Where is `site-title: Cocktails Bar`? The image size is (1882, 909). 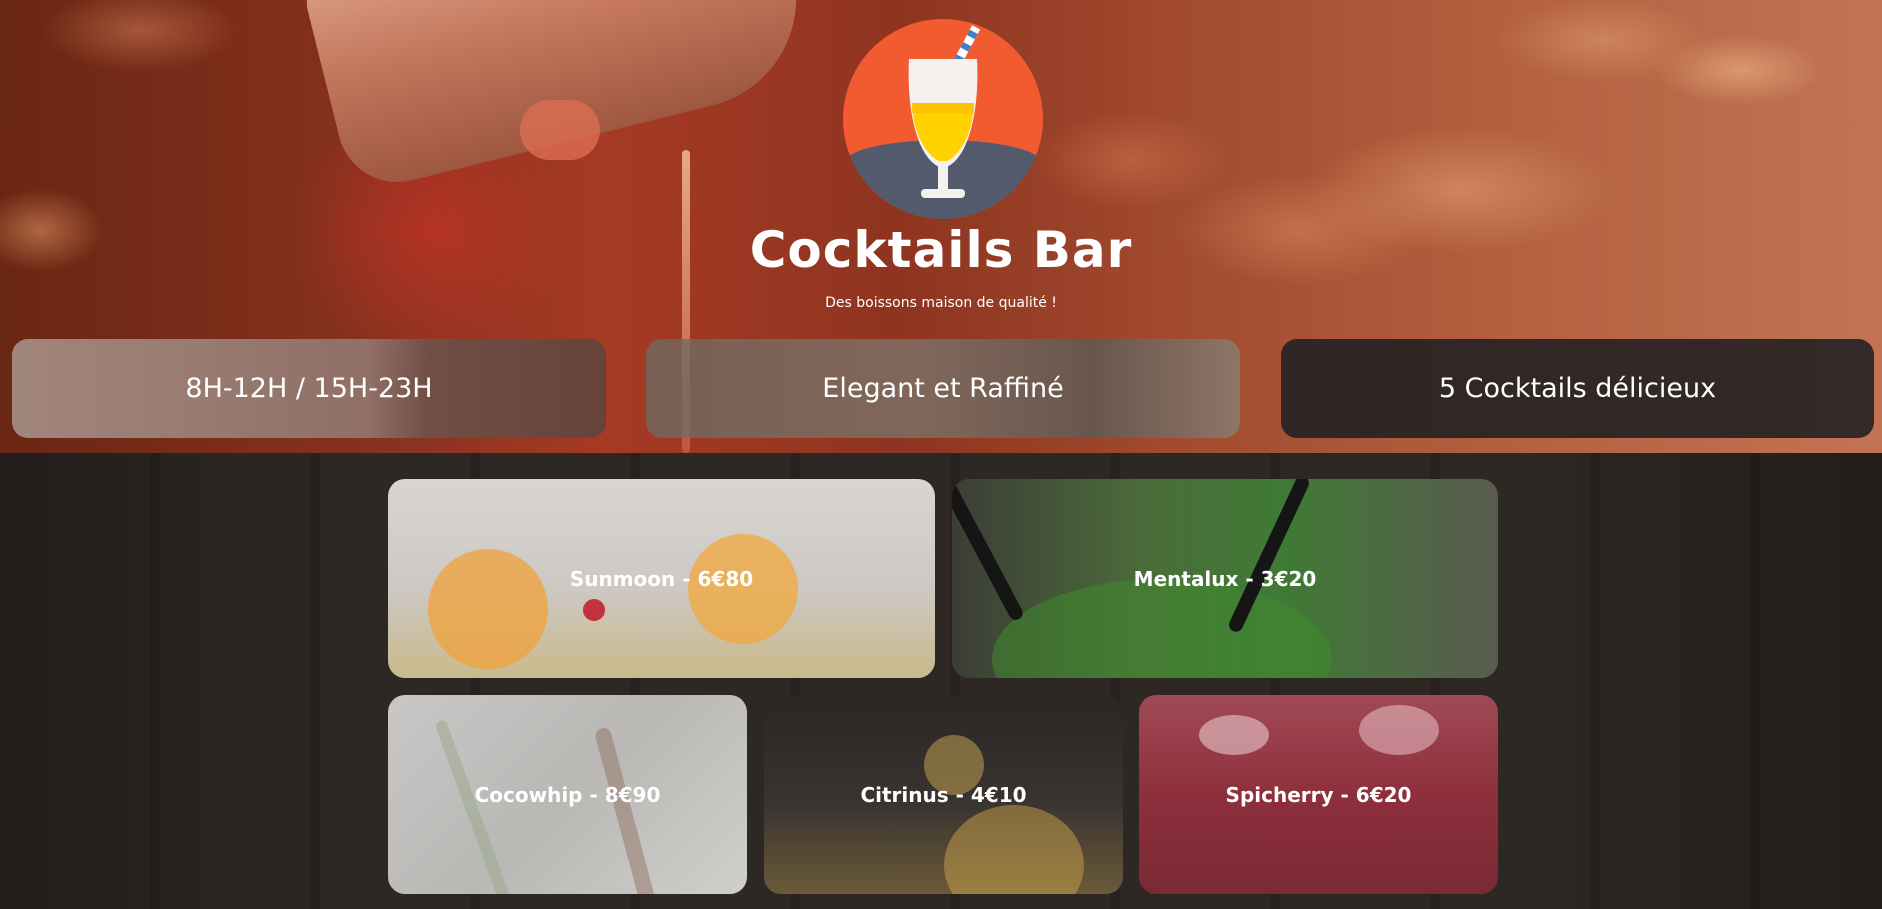
site-title: Cocktails Bar is located at coordinates (941, 250).